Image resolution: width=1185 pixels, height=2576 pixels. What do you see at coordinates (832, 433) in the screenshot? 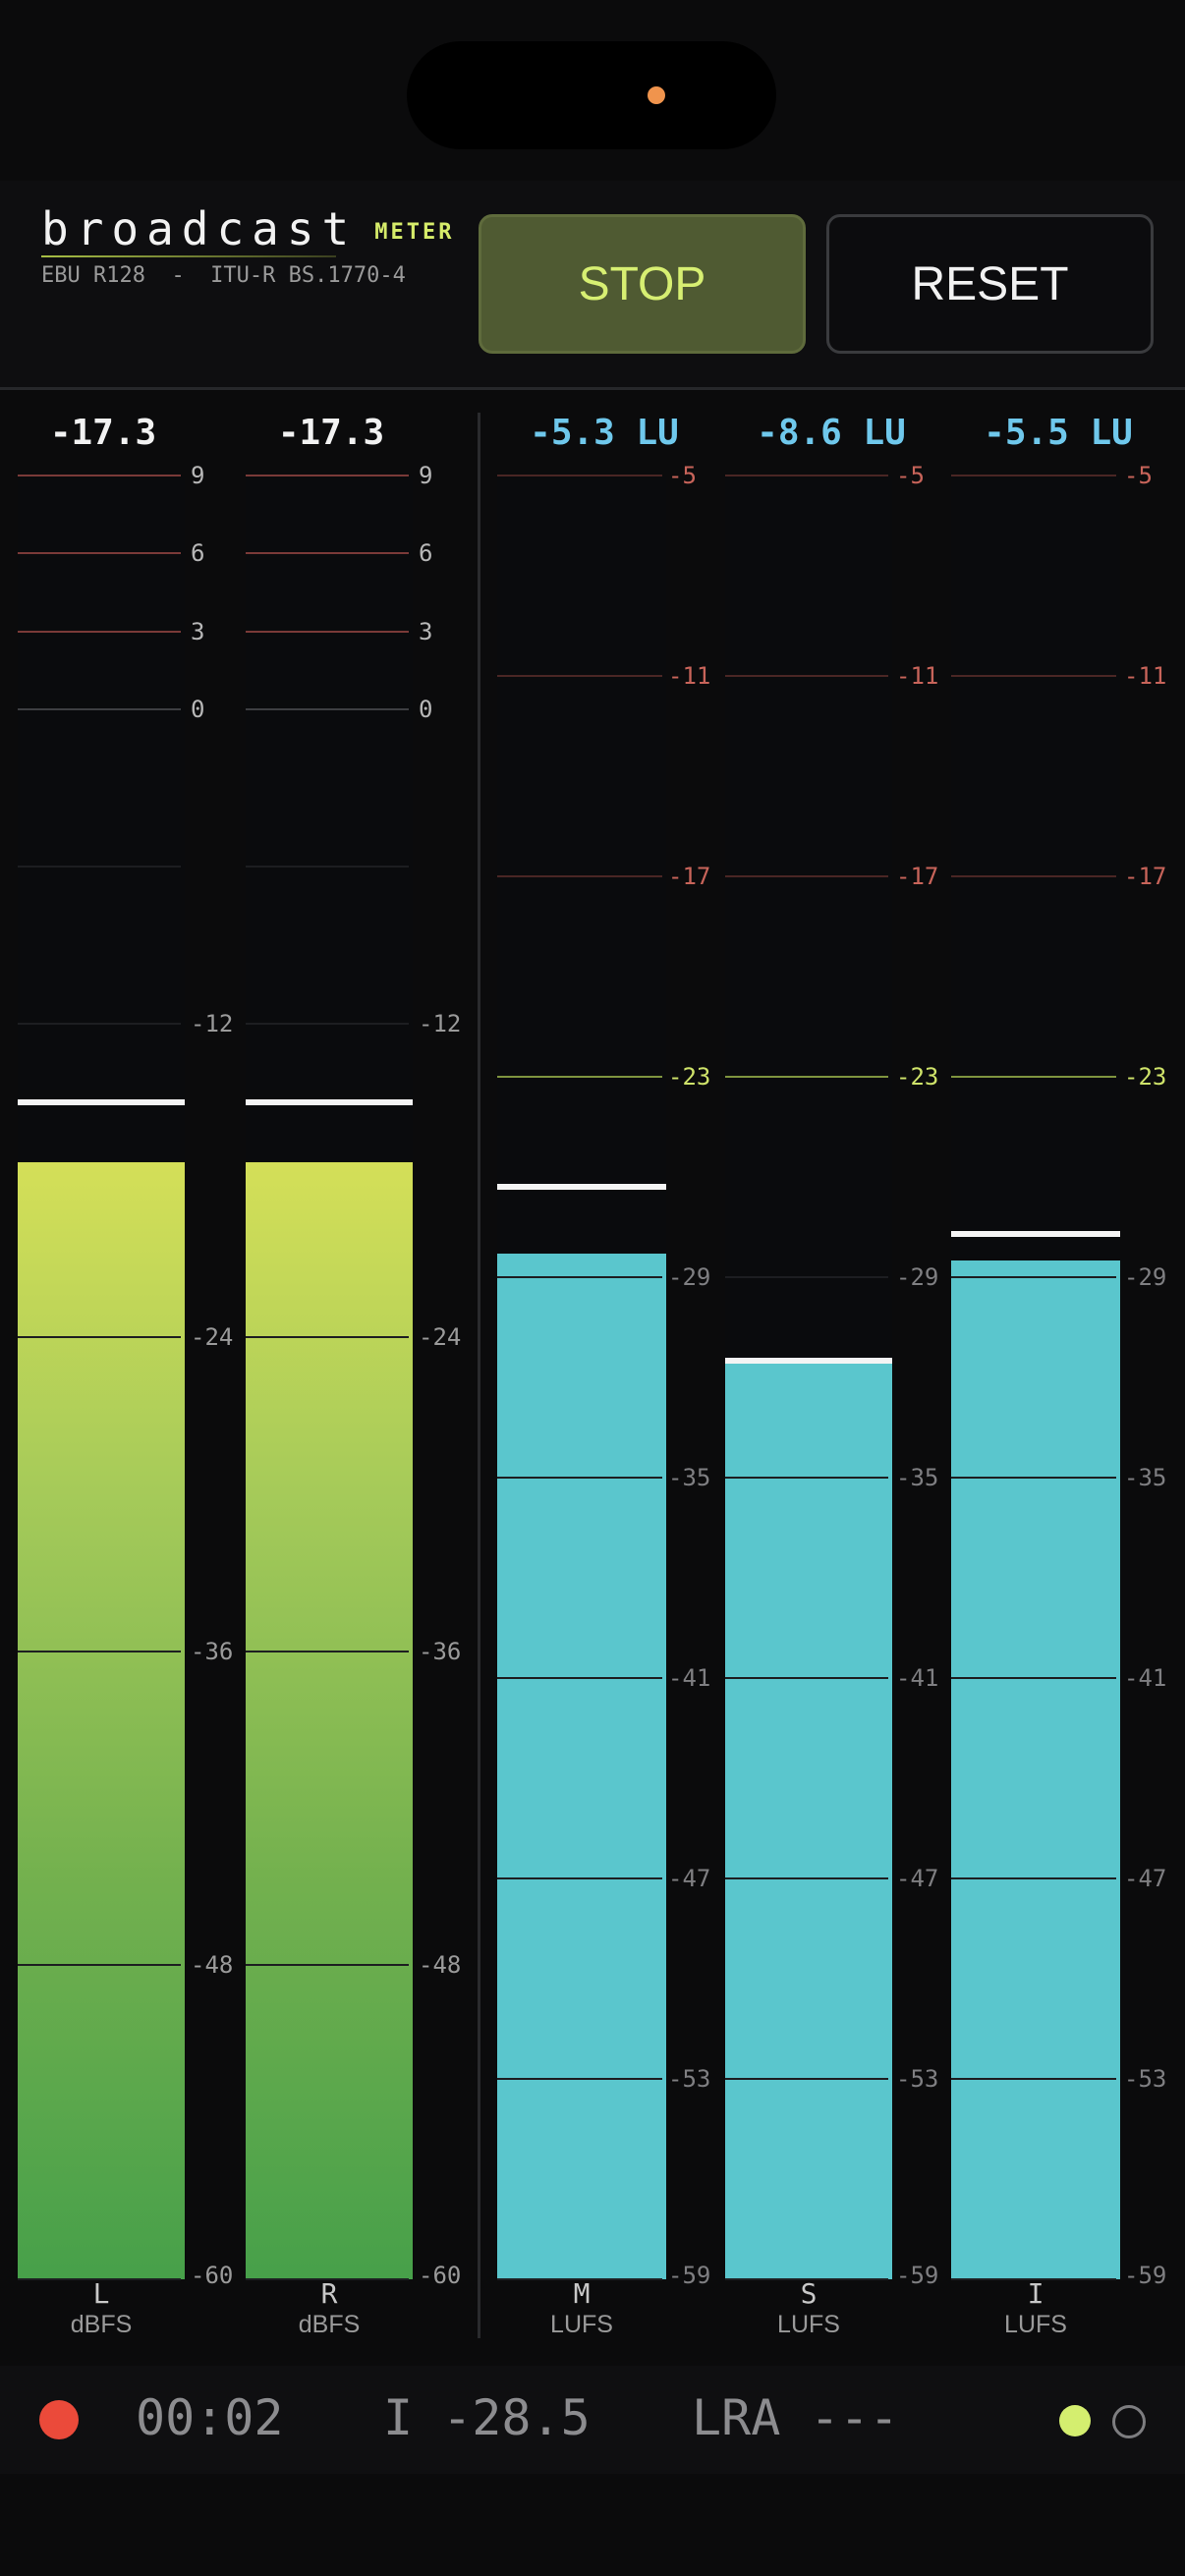
I see `meter-readout-S: -8.6 LU` at bounding box center [832, 433].